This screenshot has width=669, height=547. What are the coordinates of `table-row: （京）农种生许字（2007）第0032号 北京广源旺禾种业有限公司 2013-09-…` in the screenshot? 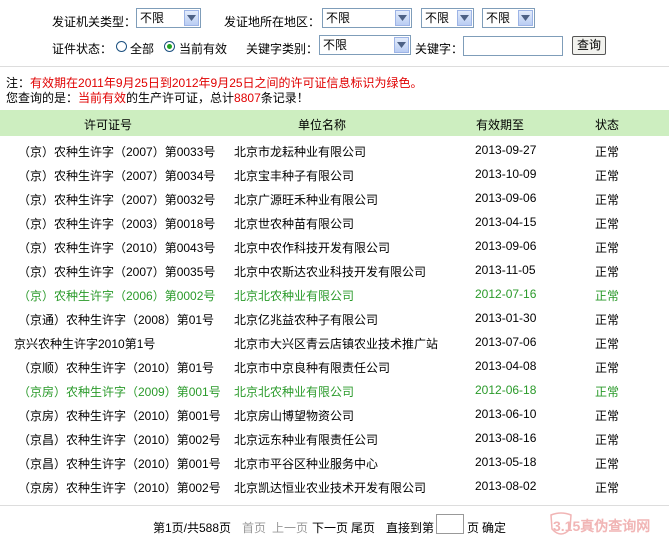 It's located at (334, 198).